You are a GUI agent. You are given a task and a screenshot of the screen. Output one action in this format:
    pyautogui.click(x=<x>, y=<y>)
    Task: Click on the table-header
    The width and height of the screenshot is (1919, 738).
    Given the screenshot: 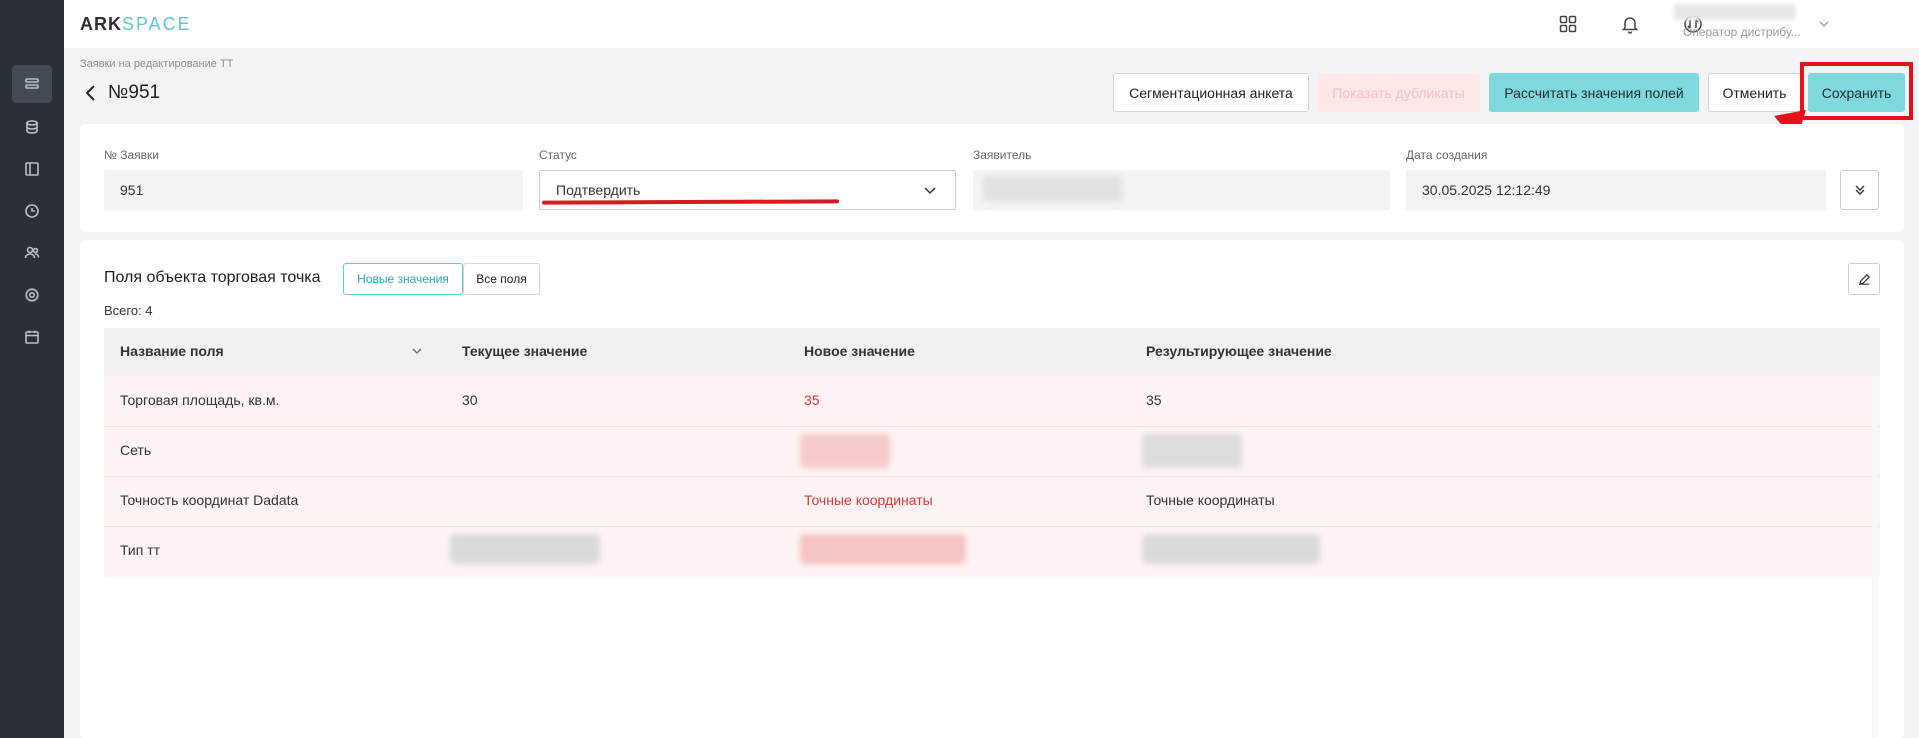 What is the action you would take?
    pyautogui.click(x=992, y=352)
    